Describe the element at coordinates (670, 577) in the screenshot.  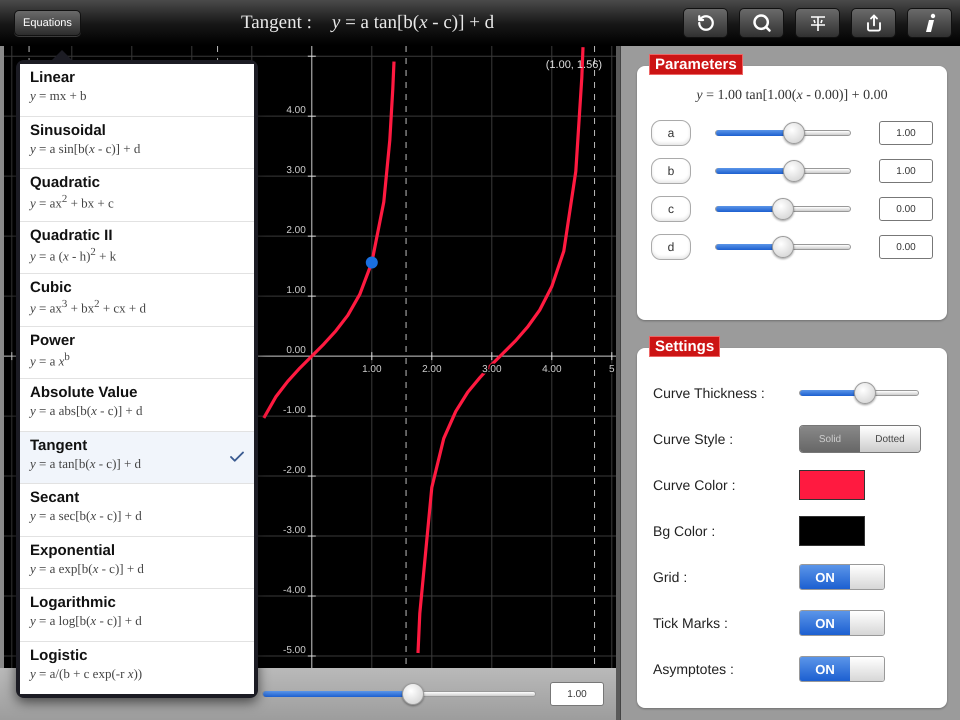
I see `setting-label: Grid :` at that location.